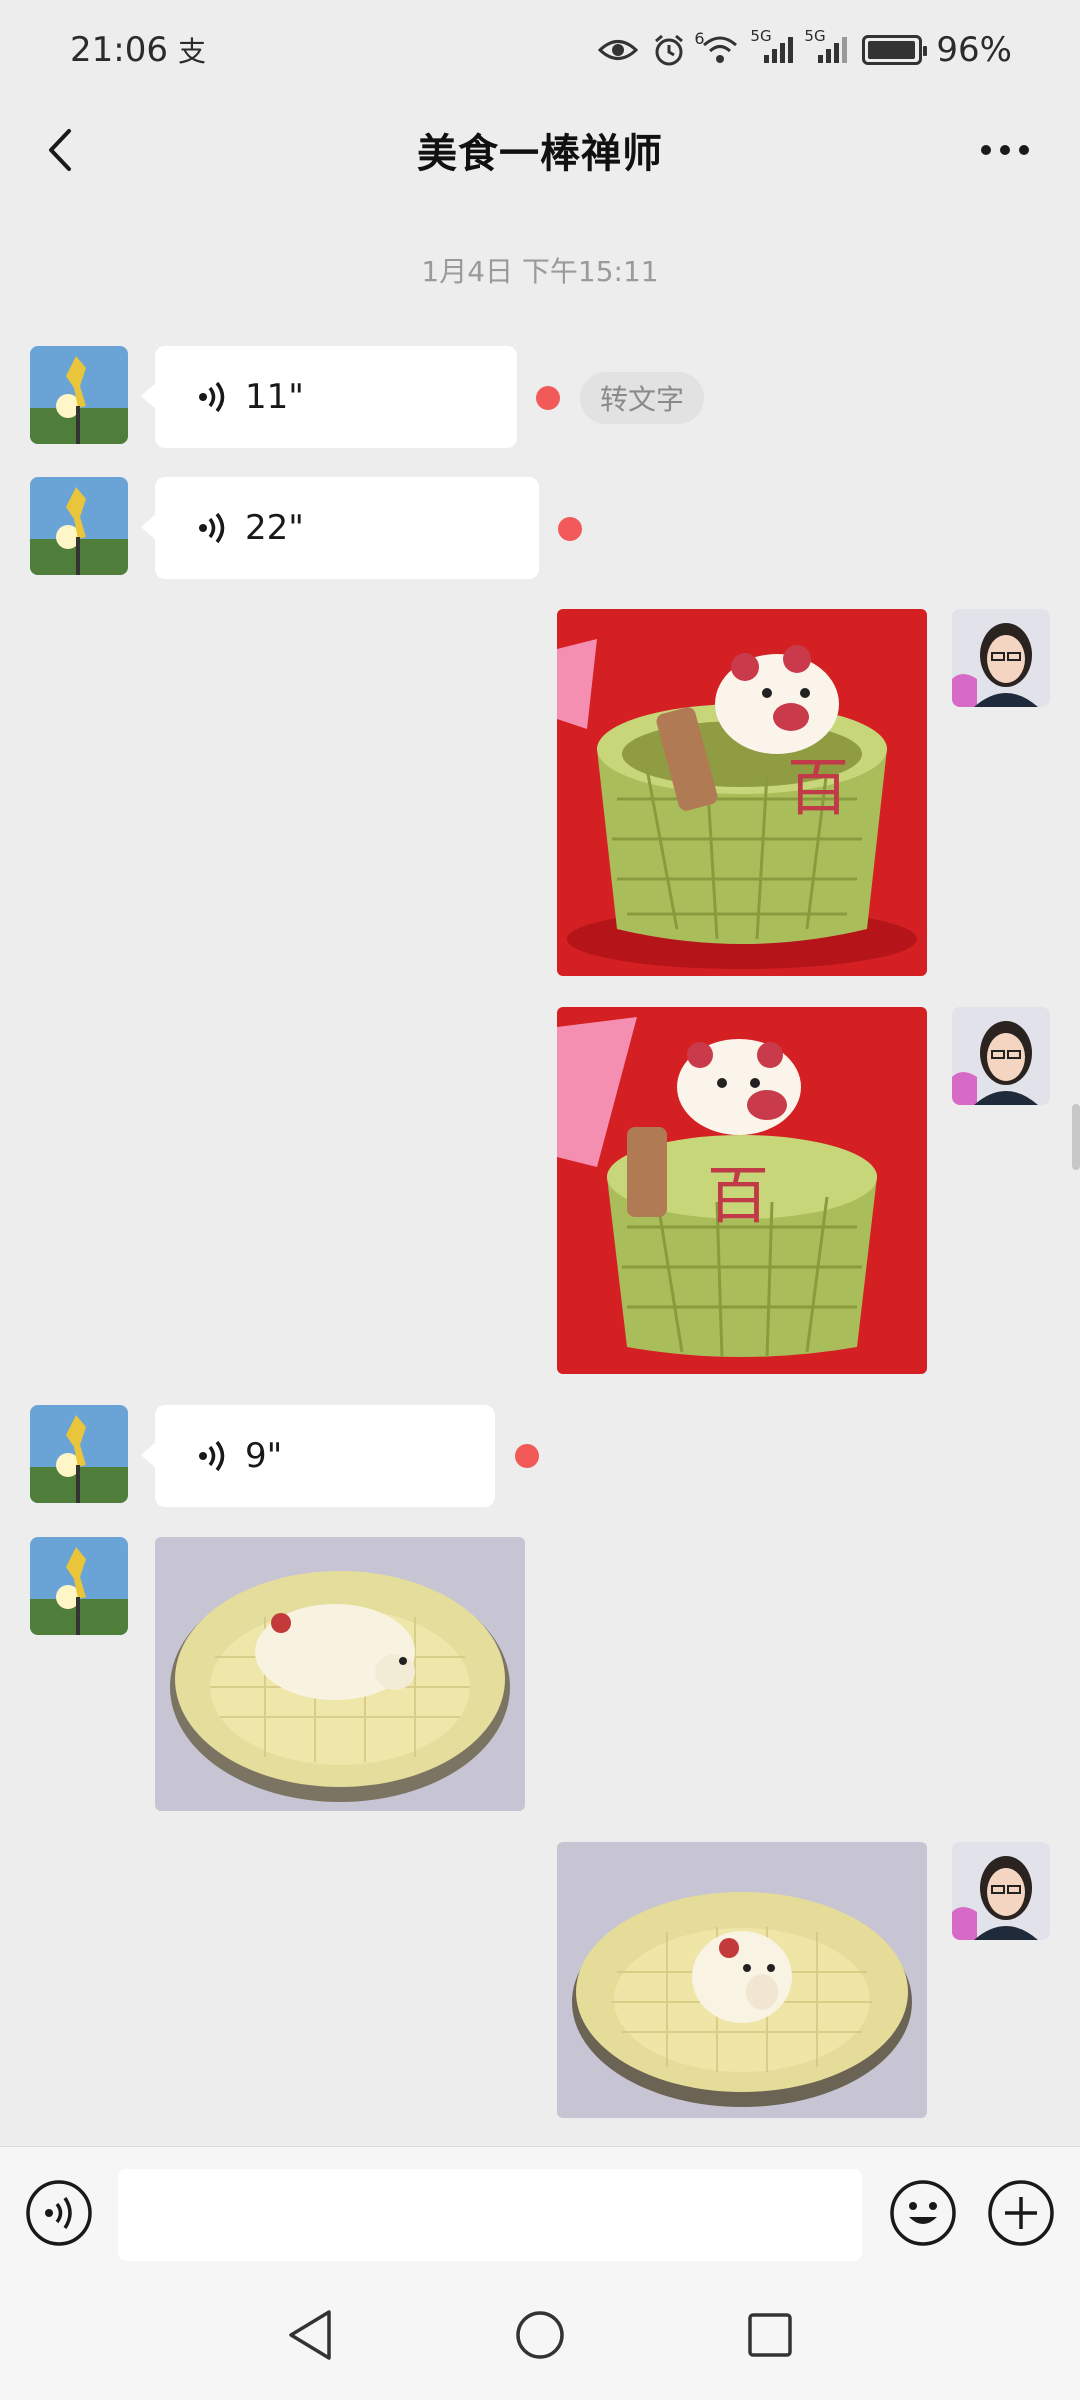 The height and width of the screenshot is (2400, 1080). I want to click on wifi-icon: 6, so click(717, 47).